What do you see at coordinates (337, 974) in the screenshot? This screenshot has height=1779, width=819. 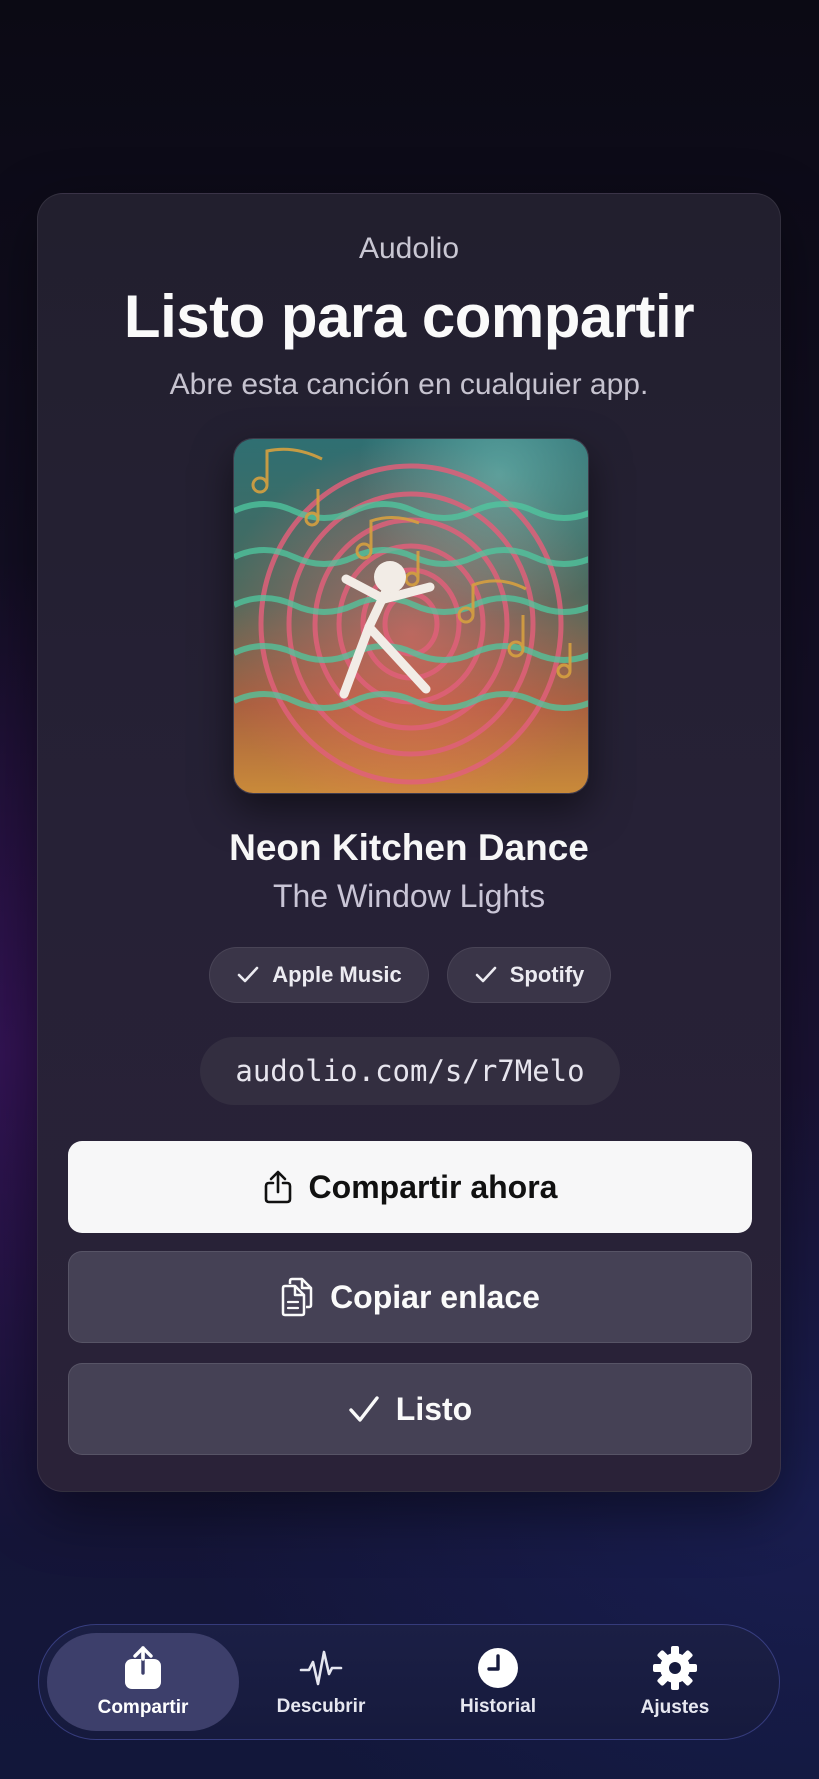 I see `service-label: Apple Music` at bounding box center [337, 974].